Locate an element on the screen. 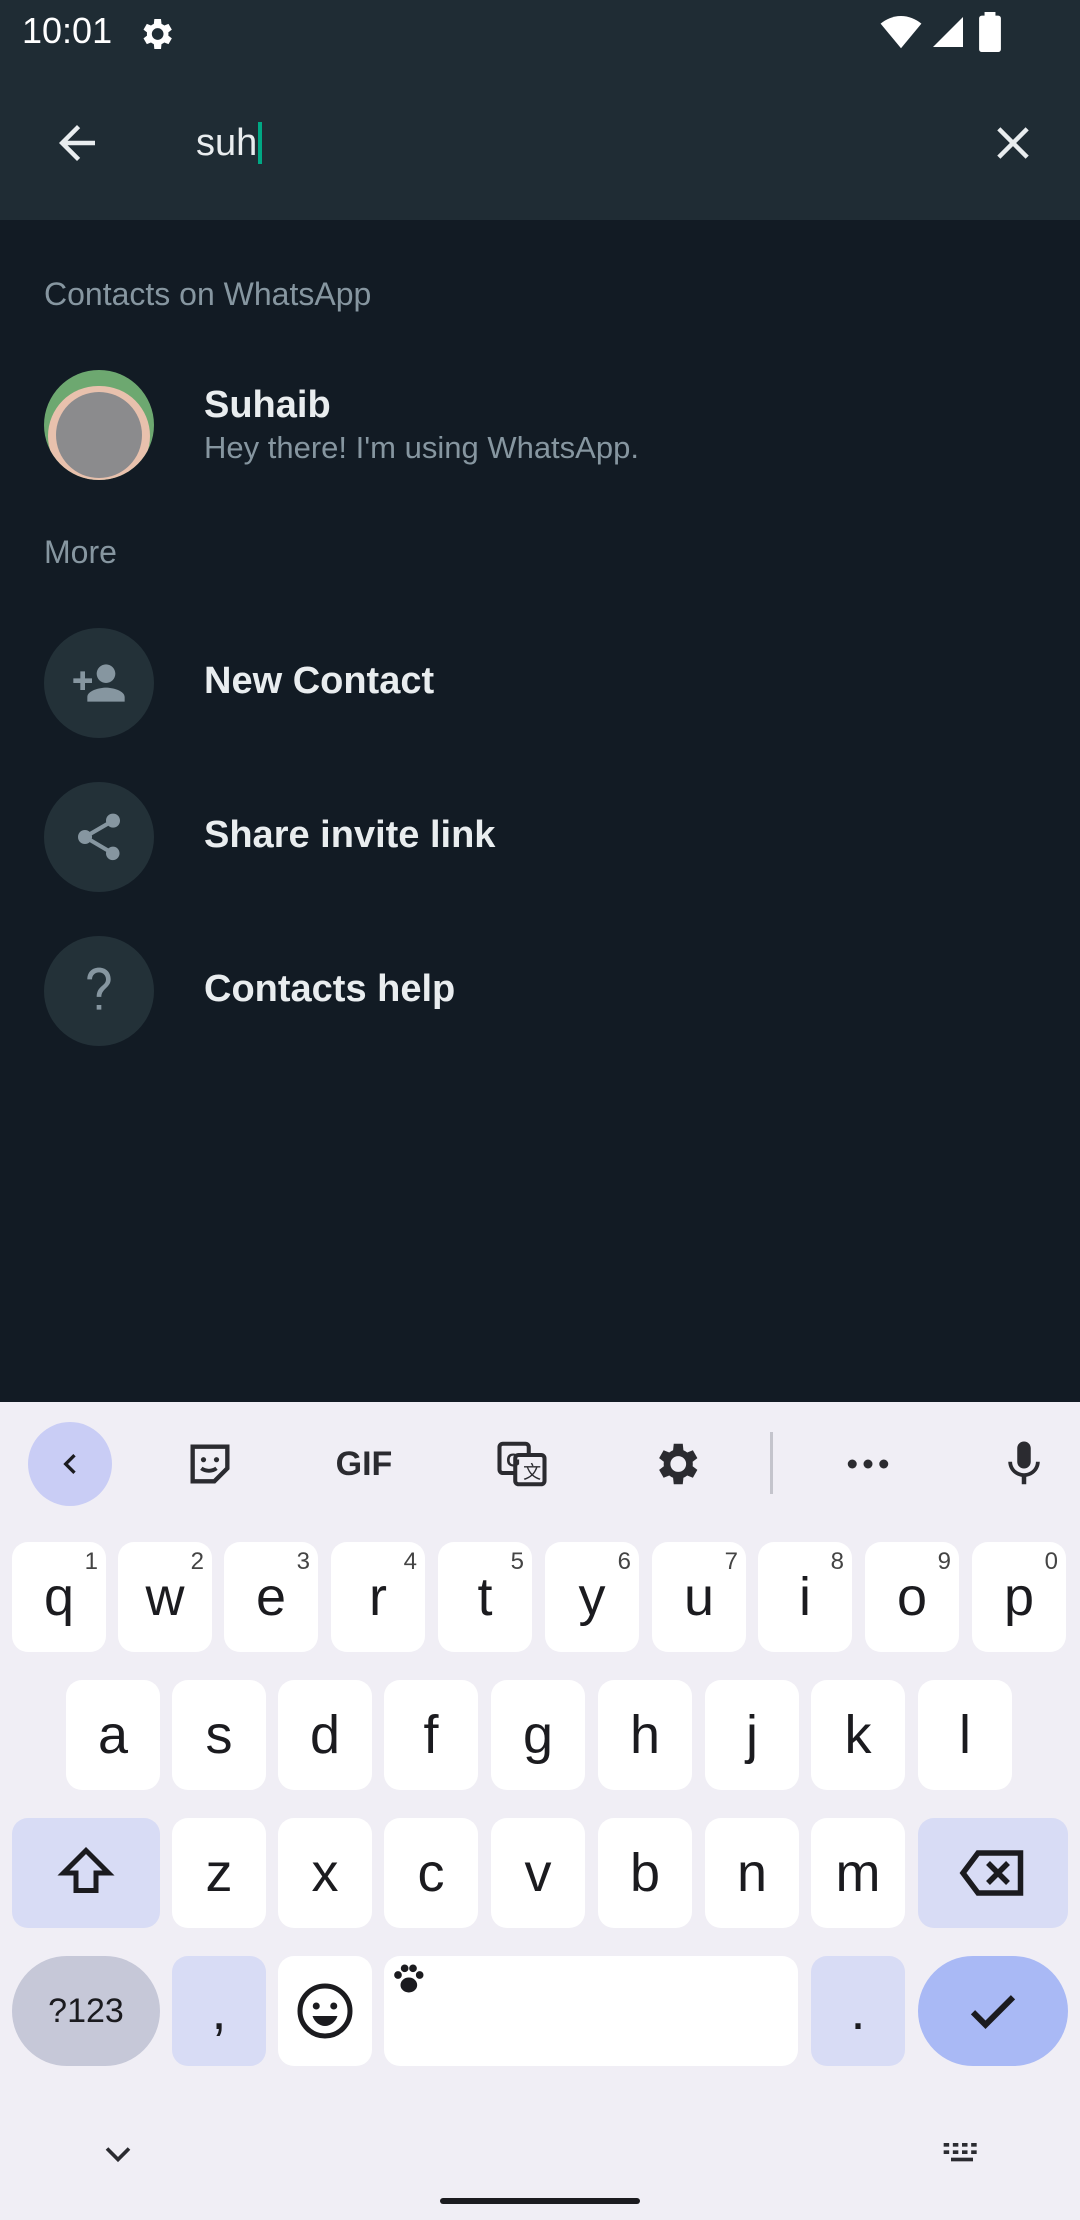  backspace-key is located at coordinates (993, 1873).